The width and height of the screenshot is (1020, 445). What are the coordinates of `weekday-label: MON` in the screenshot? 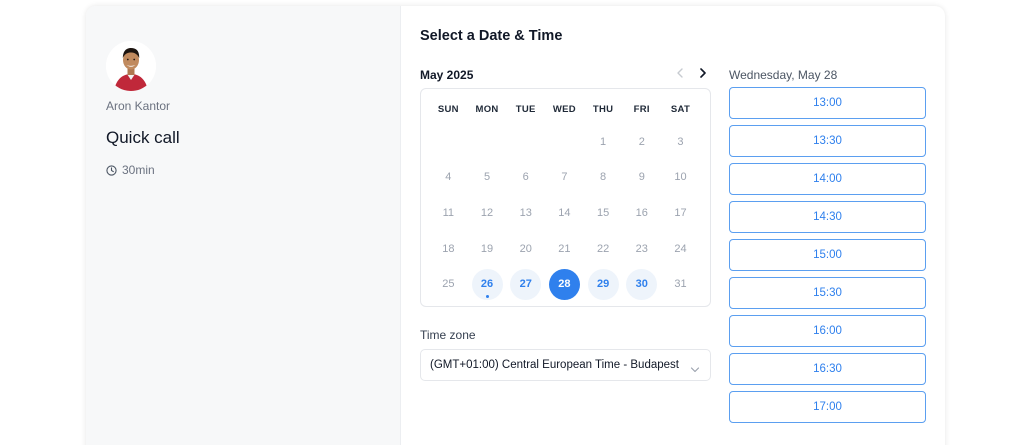 It's located at (487, 109).